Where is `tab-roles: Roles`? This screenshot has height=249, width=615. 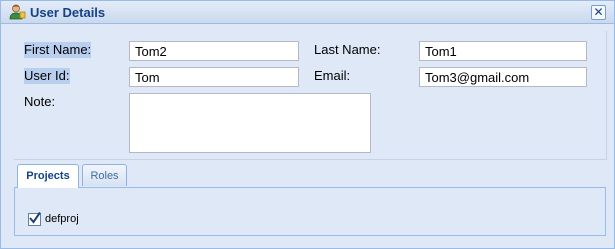 tab-roles: Roles is located at coordinates (104, 175).